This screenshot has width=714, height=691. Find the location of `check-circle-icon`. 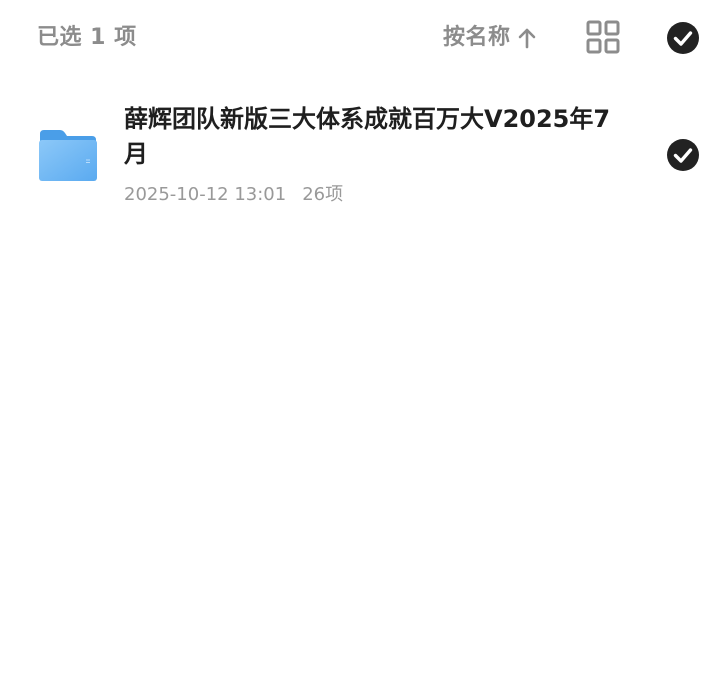

check-circle-icon is located at coordinates (683, 155).